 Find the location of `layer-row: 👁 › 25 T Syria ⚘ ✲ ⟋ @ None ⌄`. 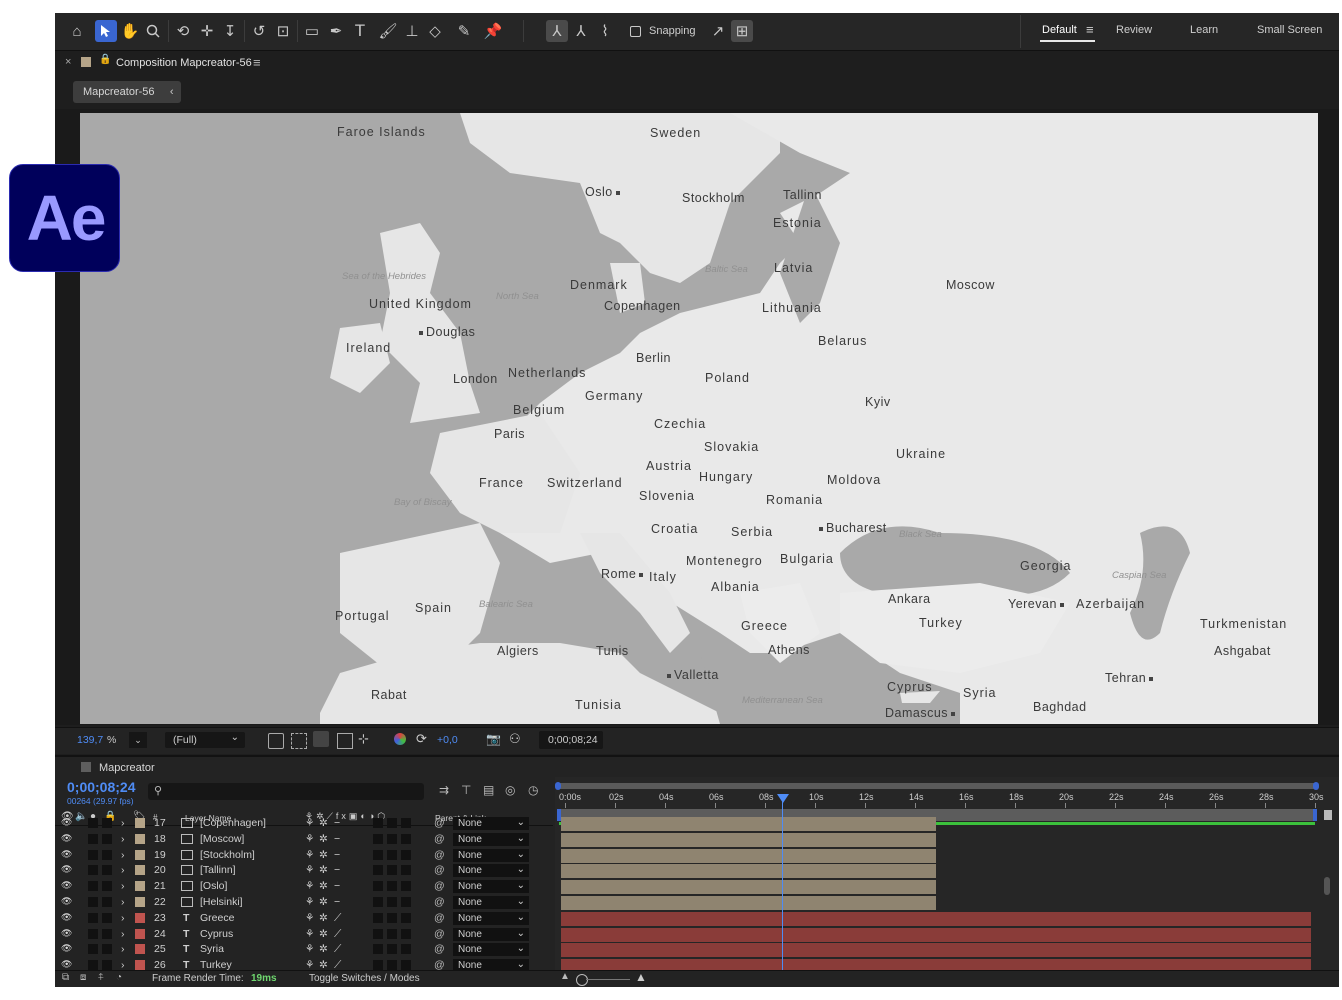

layer-row: 👁 › 25 T Syria ⚘ ✲ ⟋ @ None ⌄ is located at coordinates (304, 949).